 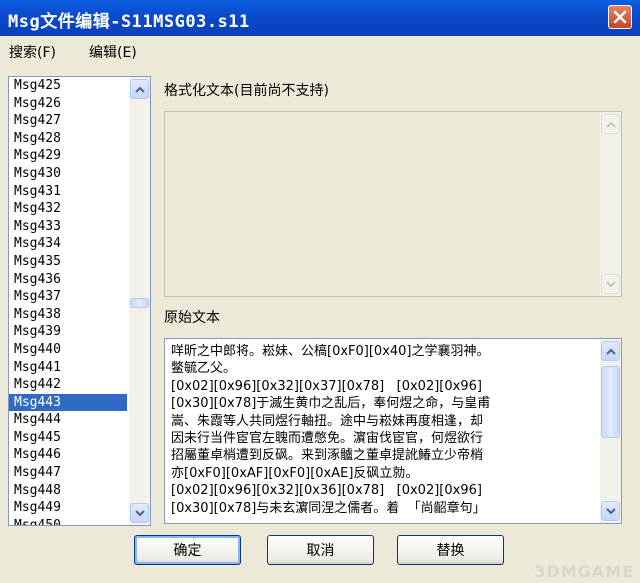 I want to click on menu-edit: 编辑(E), so click(x=113, y=52).